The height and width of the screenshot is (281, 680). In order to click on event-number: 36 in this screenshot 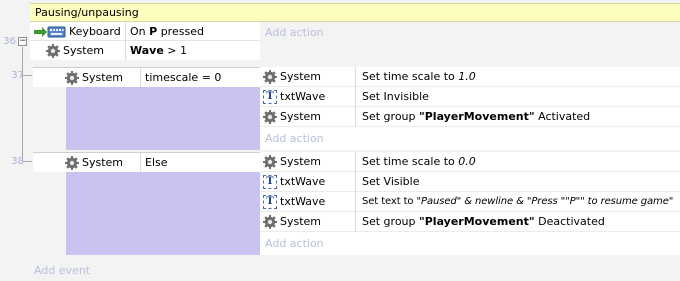, I will do `click(9, 41)`.